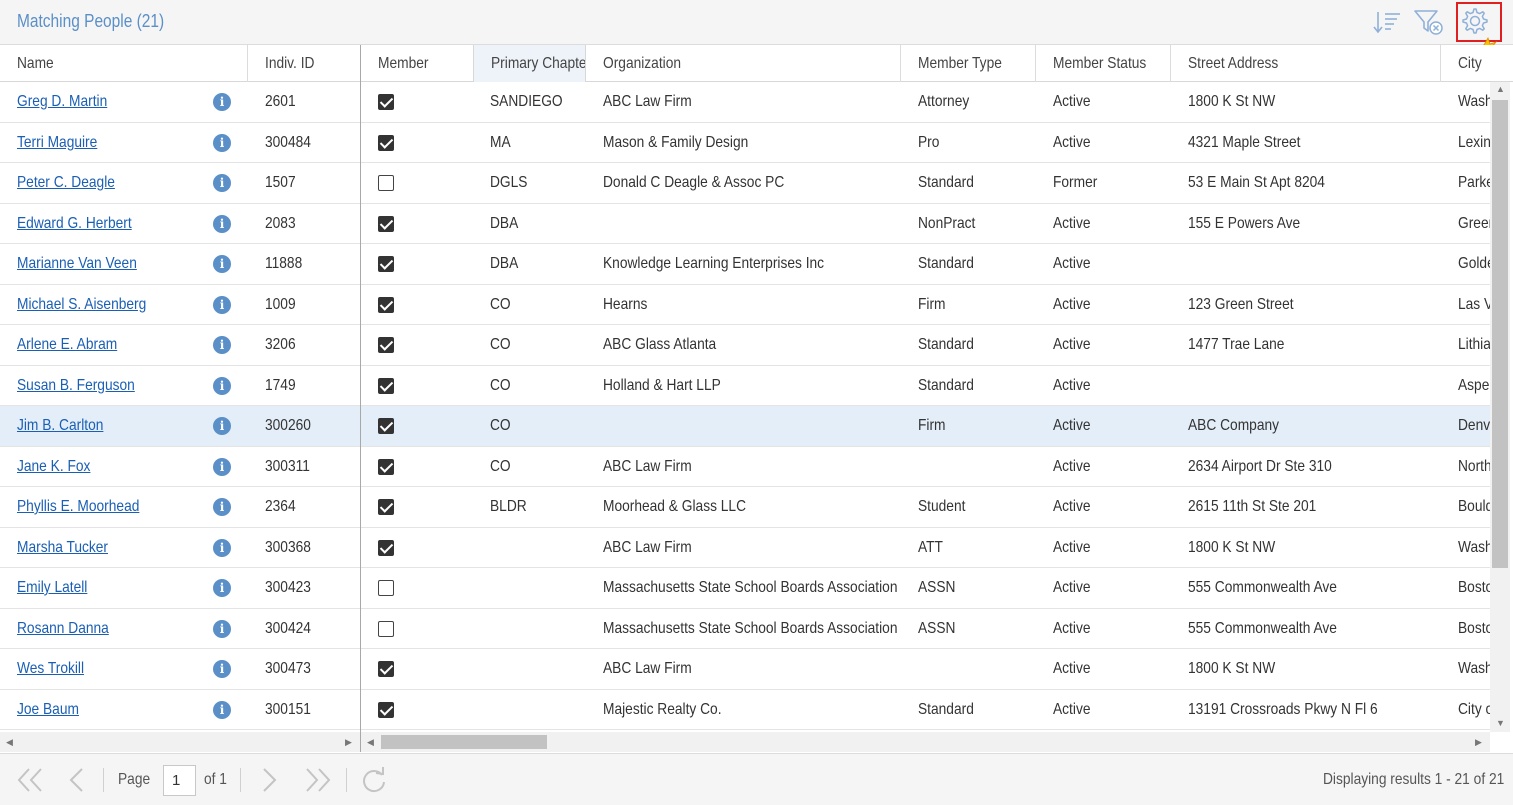 The height and width of the screenshot is (805, 1513). What do you see at coordinates (112, 588) in the screenshot?
I see `person-name-link: Emily Latell` at bounding box center [112, 588].